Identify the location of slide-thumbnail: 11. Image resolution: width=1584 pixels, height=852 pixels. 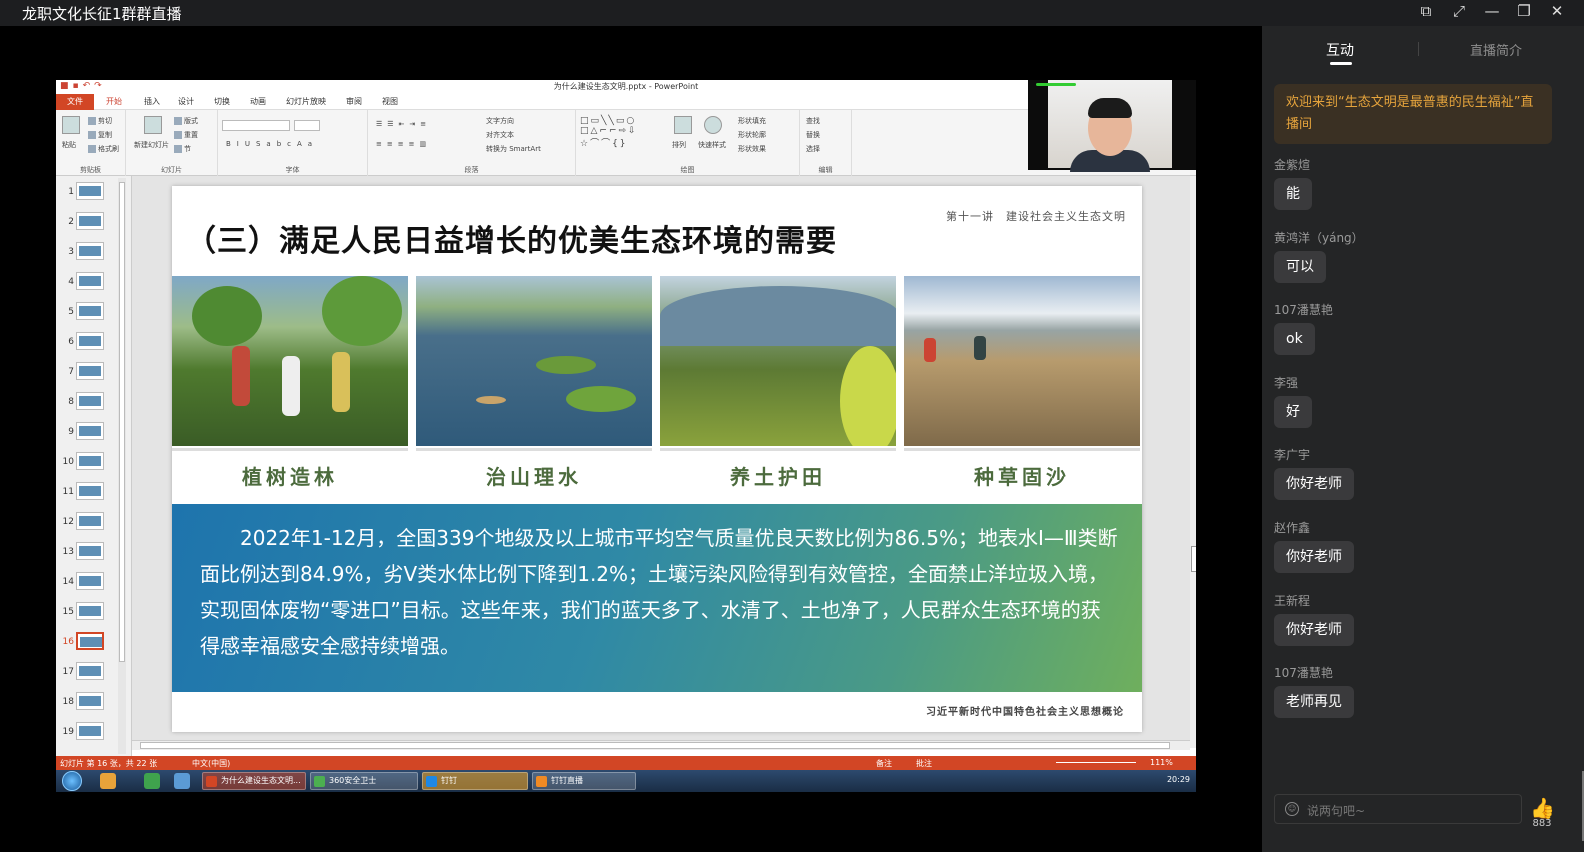
(94, 493).